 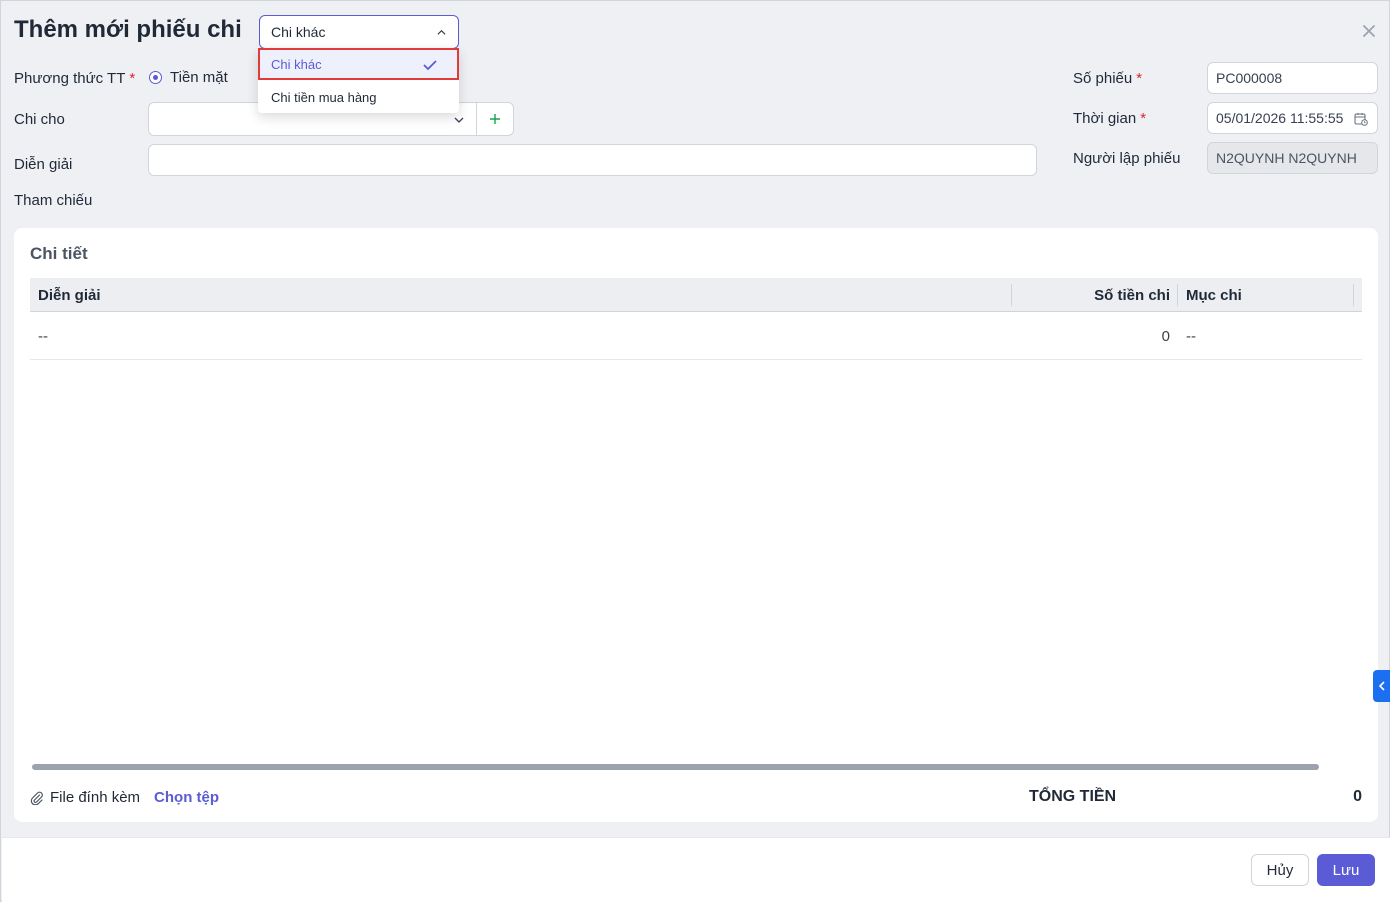 What do you see at coordinates (696, 336) in the screenshot?
I see `table-row: -- 0 --` at bounding box center [696, 336].